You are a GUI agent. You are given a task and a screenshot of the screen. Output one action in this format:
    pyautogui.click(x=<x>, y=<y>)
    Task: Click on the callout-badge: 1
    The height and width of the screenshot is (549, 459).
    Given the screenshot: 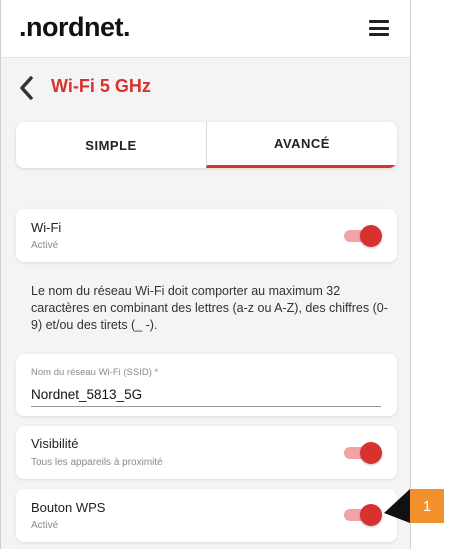 What is the action you would take?
    pyautogui.click(x=427, y=506)
    